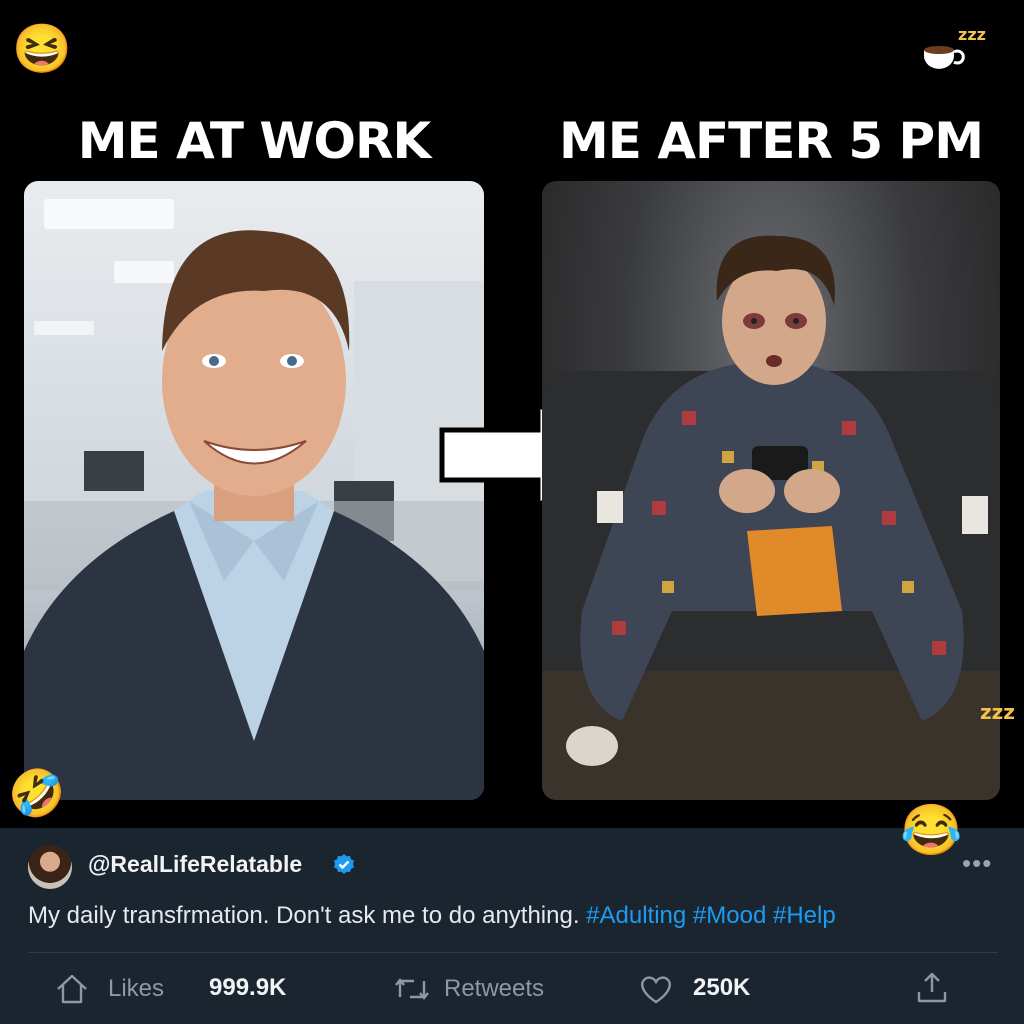  Describe the element at coordinates (136, 988) in the screenshot. I see `likes-label: Likes` at that location.